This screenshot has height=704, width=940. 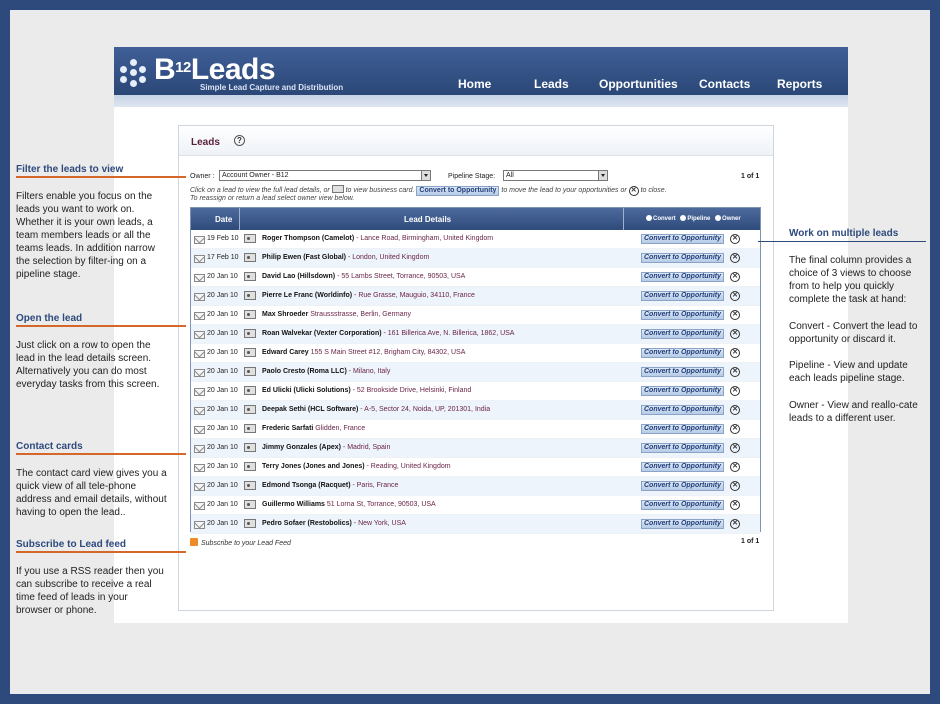 I want to click on pipeline-stage-select: All, so click(x=555, y=175).